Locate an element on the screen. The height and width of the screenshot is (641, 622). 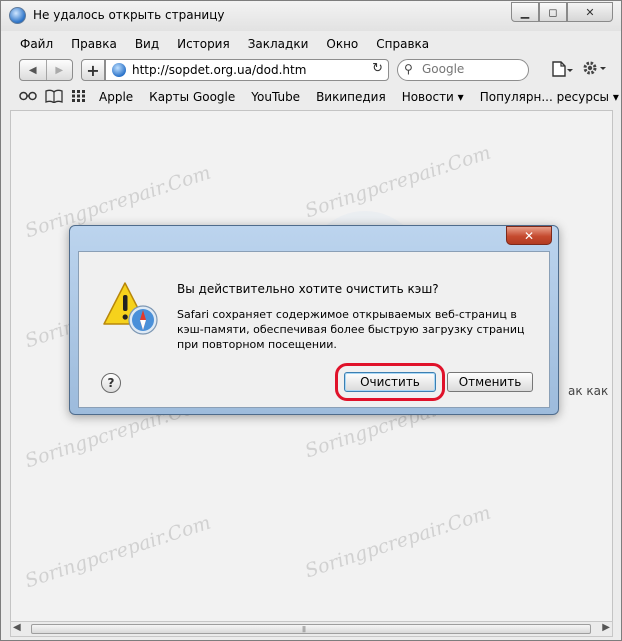
clear-cache-button: Очистить is located at coordinates (390, 382).